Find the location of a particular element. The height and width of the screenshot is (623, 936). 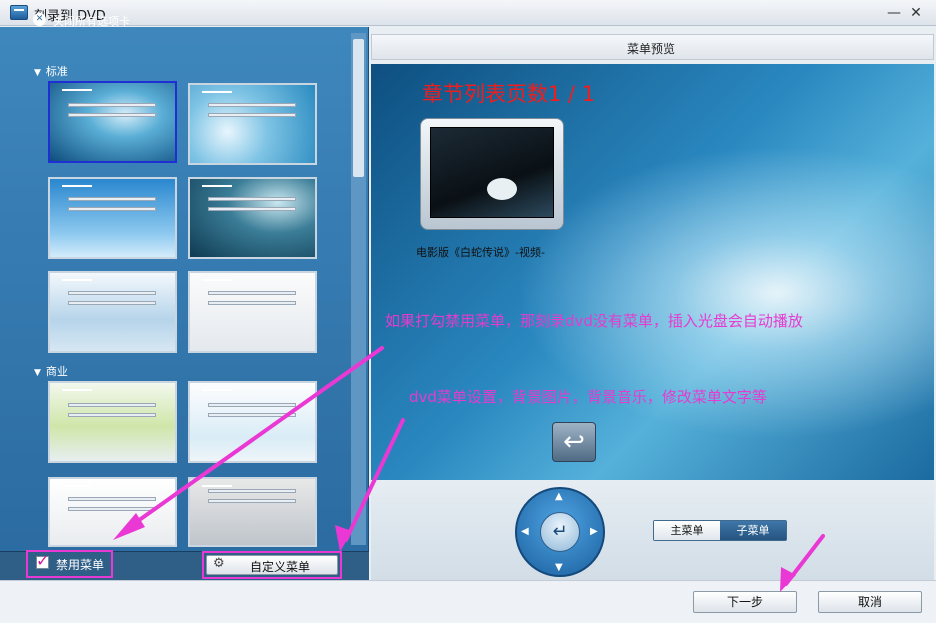

category-business: ▼ 商业 is located at coordinates (51, 371).